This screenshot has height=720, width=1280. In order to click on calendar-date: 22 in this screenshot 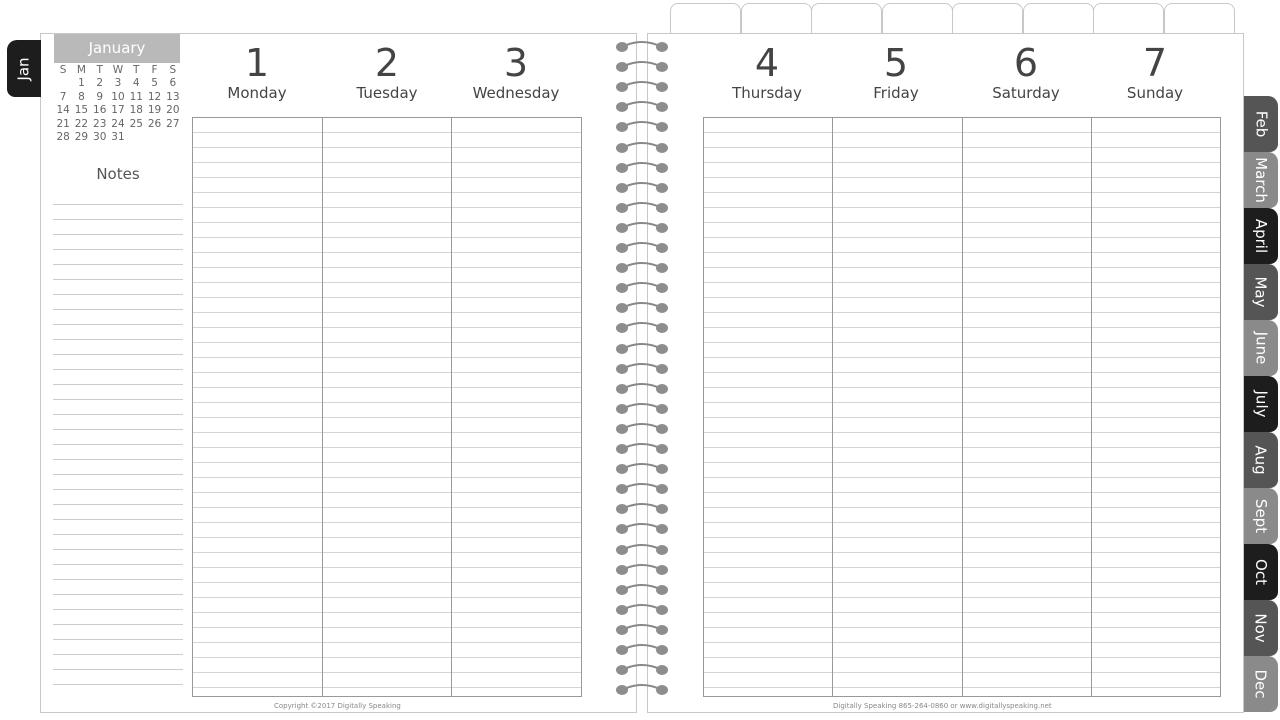, I will do `click(81, 124)`.